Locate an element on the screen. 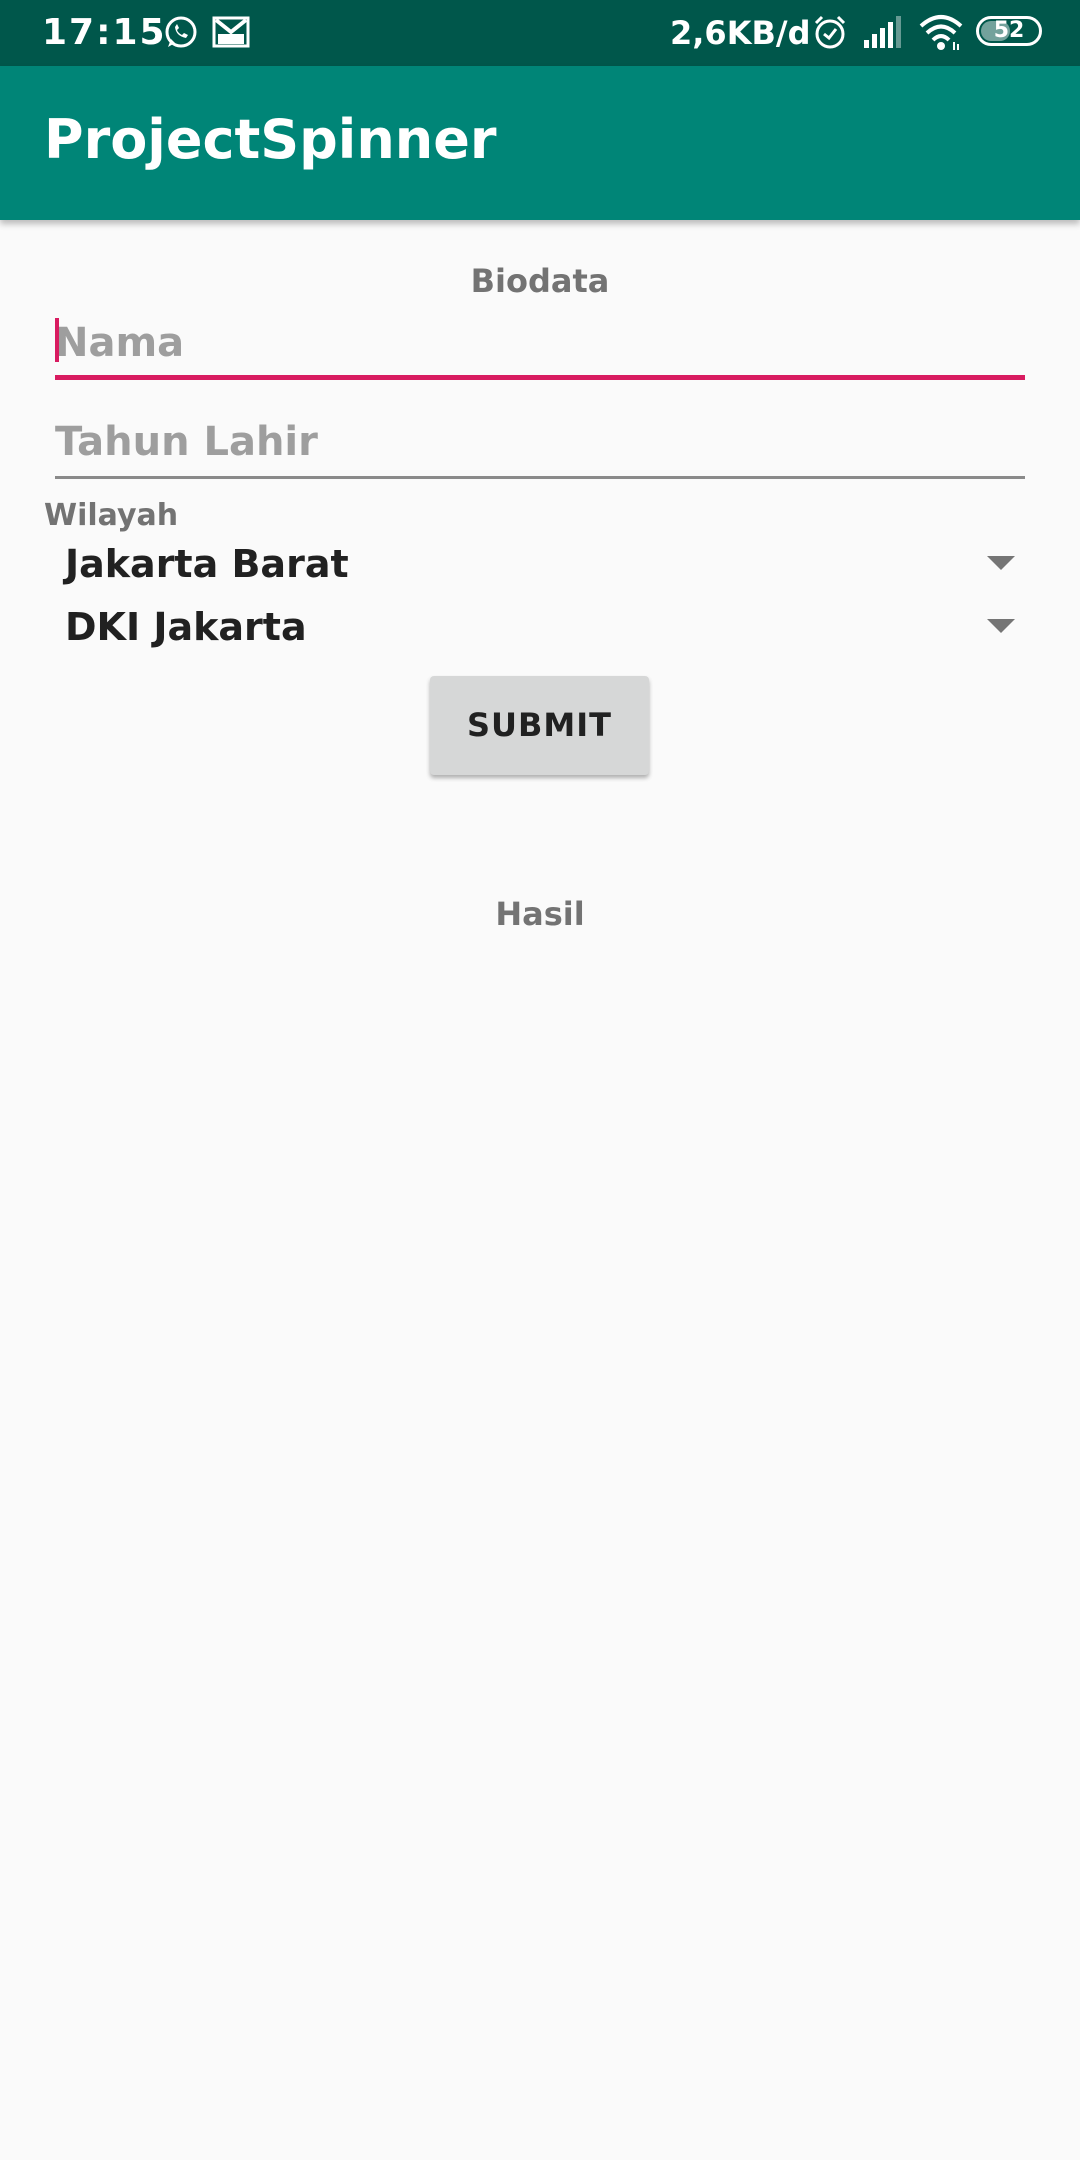  province-spinner: DKI Jakarta is located at coordinates (535, 627).